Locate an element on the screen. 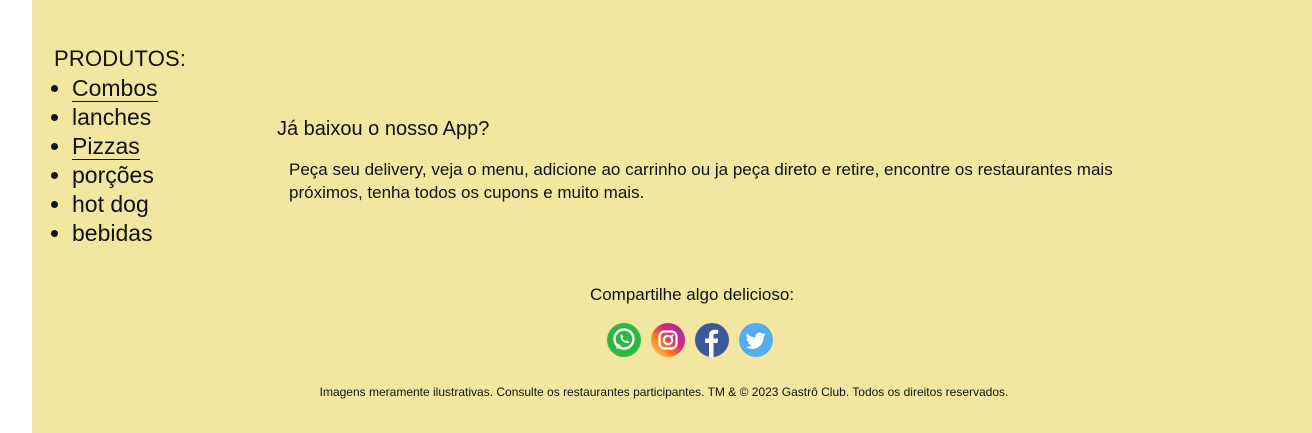 This screenshot has width=1312, height=433. product-link-hot-dog: hot dog is located at coordinates (110, 204).